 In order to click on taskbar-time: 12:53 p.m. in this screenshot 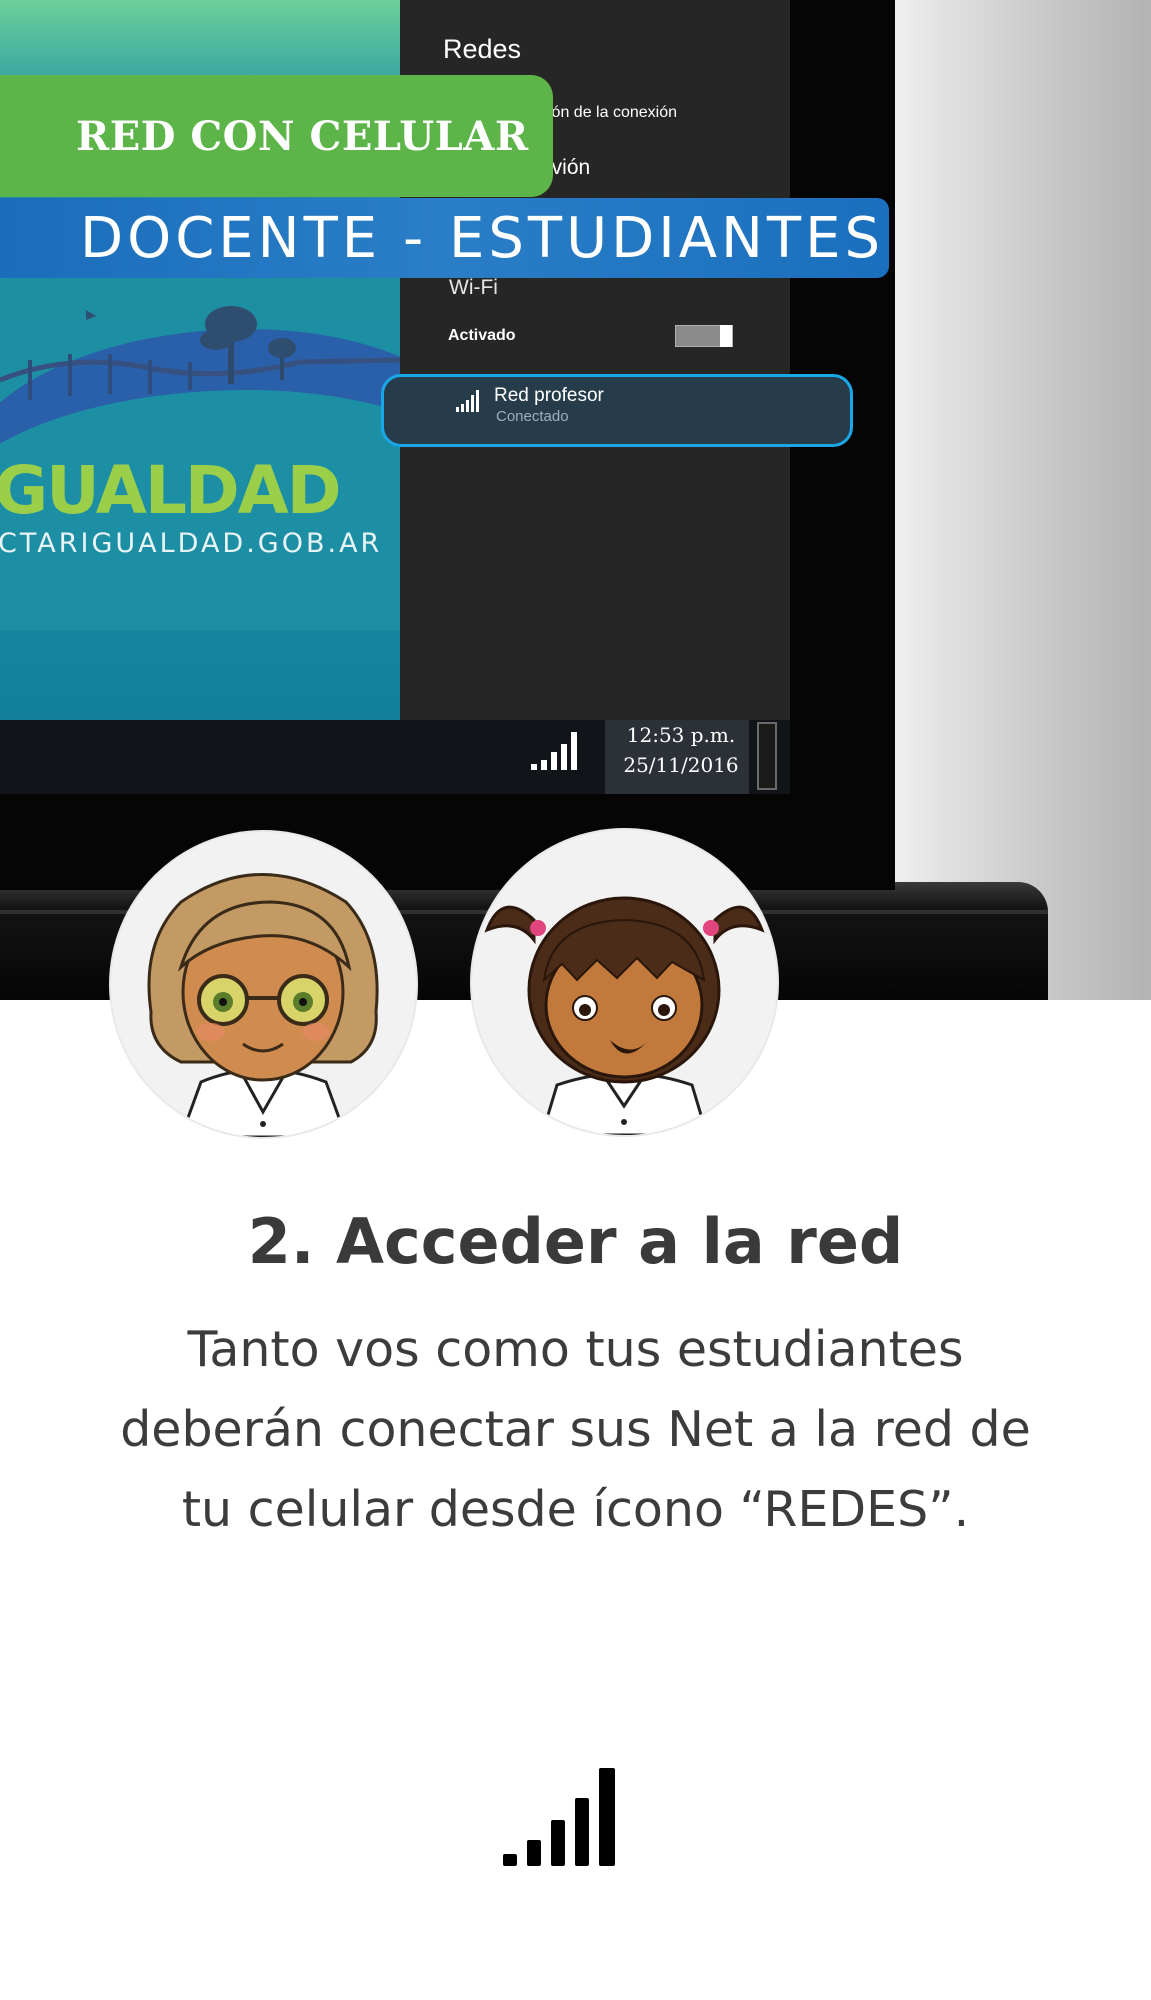, I will do `click(681, 735)`.